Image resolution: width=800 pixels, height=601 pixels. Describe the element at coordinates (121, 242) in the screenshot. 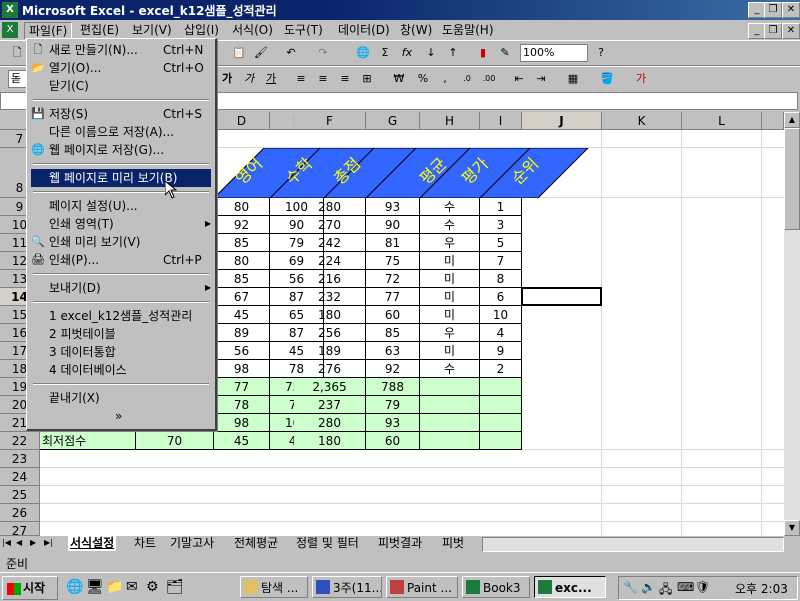

I see `menu-print-preview: 🔍 인쇄 미리 보기(V)` at that location.